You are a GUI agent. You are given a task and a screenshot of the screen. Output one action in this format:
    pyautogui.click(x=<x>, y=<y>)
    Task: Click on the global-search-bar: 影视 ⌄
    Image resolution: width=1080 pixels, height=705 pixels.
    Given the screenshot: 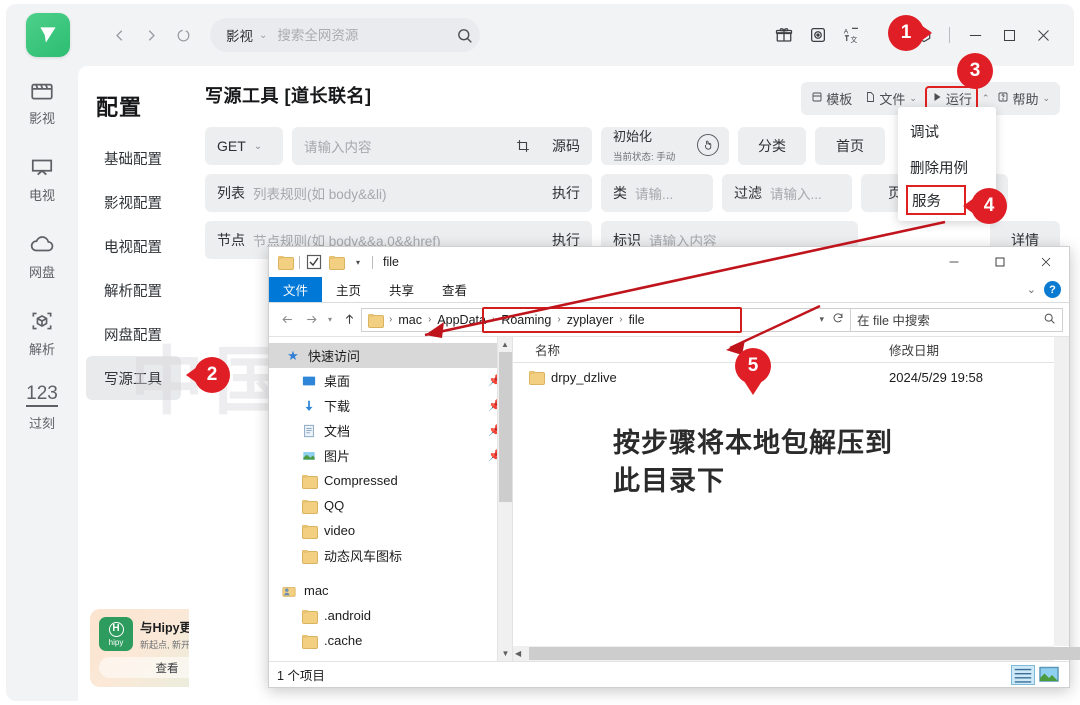 What is the action you would take?
    pyautogui.click(x=345, y=35)
    